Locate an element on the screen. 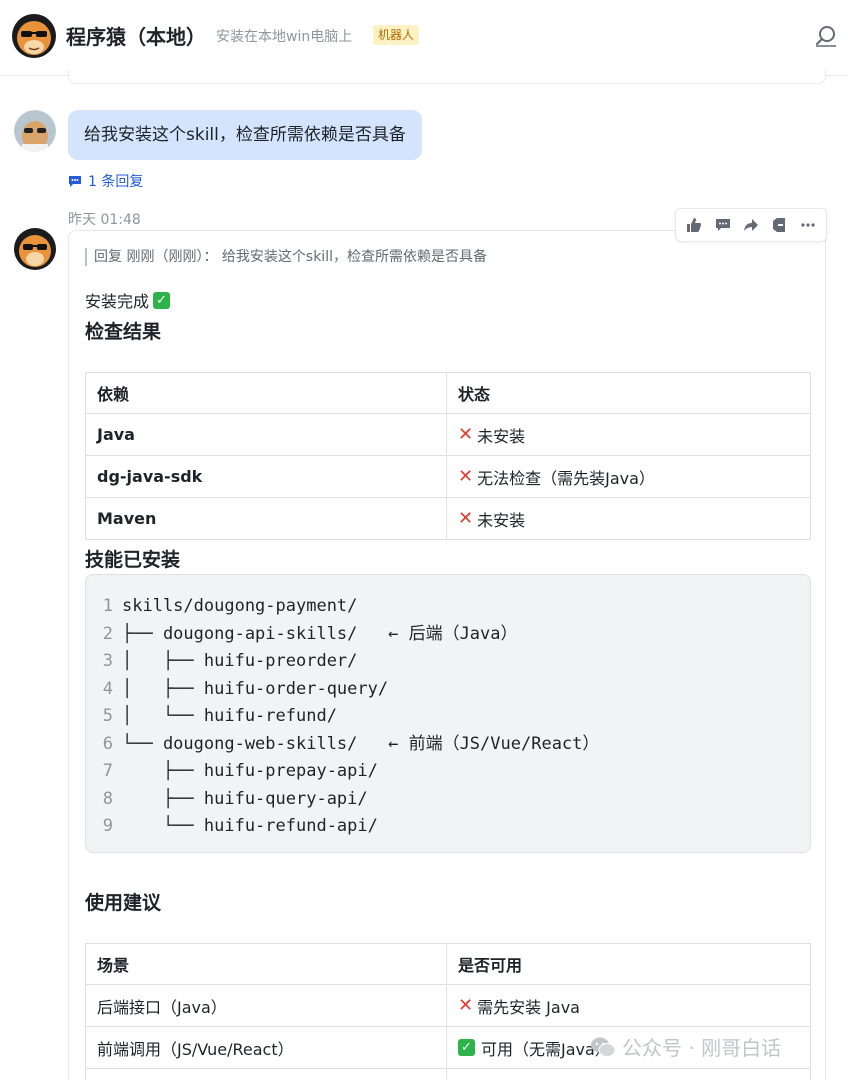 The image size is (848, 1080). code-line: 2 ├── dougong-api-skills/ ← 后端（Java） is located at coordinates (448, 635).